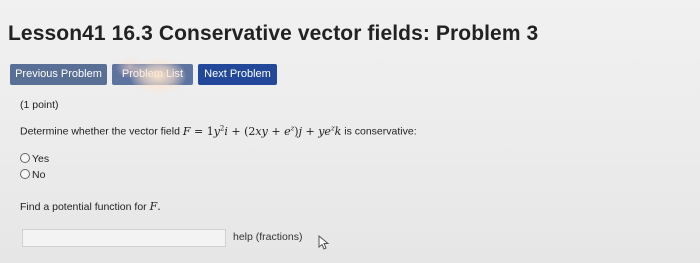  I want to click on question-prefix: Determine whether the vector field, so click(100, 131).